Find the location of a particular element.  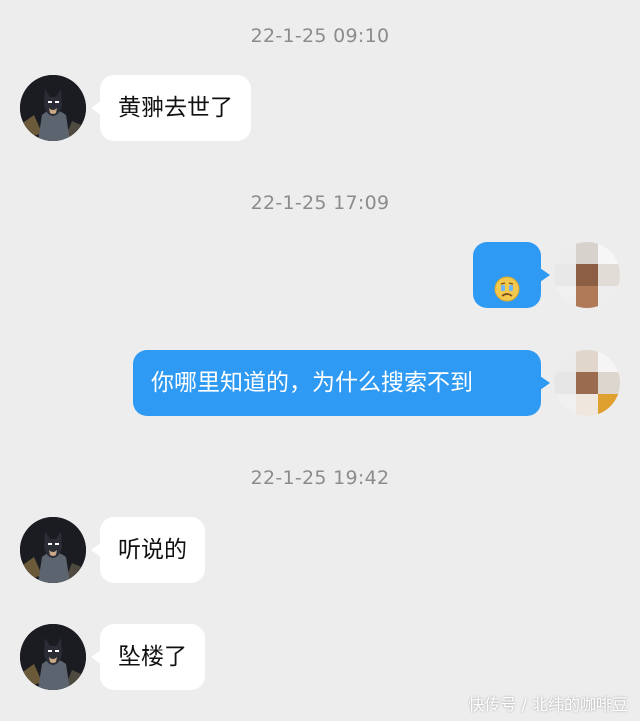

sent-emoji-bubble is located at coordinates (511, 275).